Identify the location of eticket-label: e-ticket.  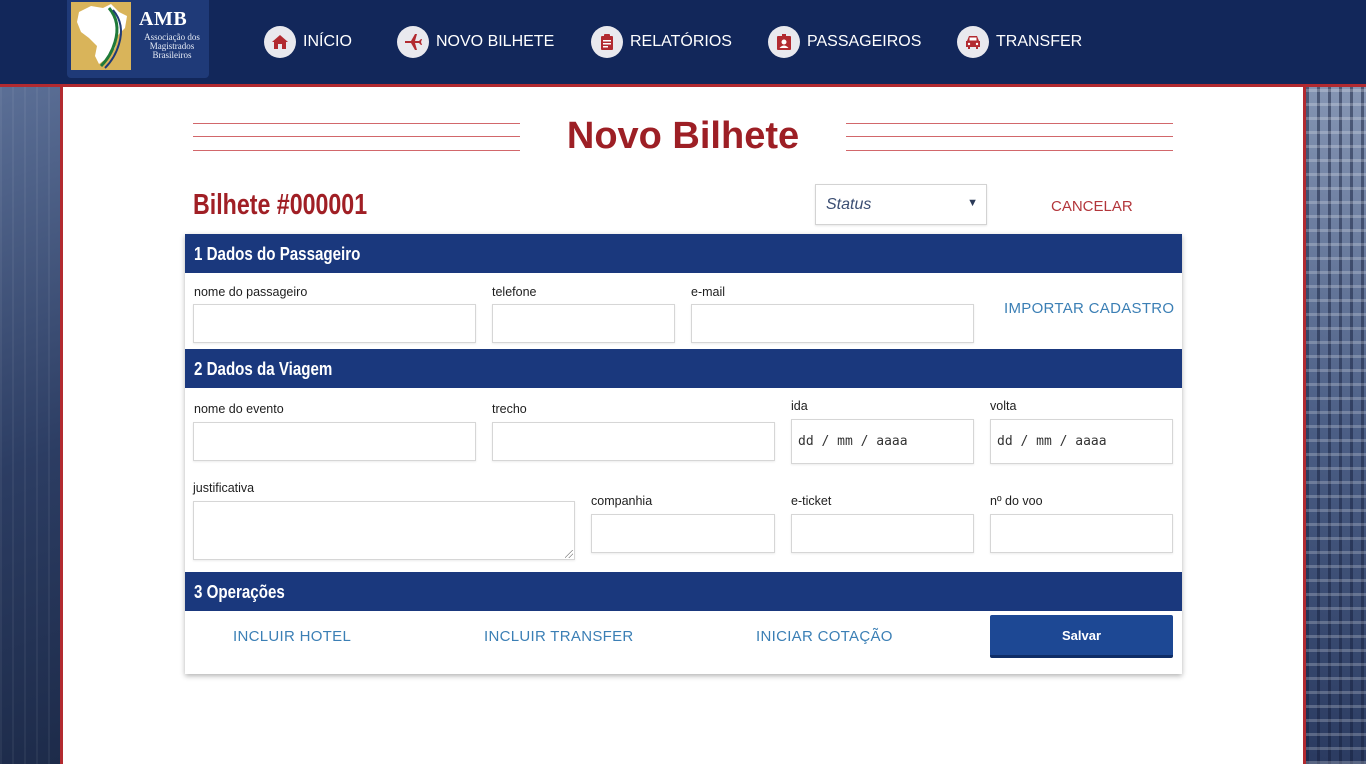
(811, 501).